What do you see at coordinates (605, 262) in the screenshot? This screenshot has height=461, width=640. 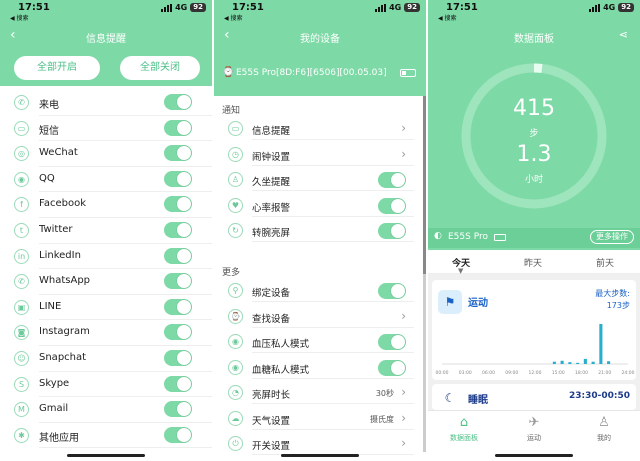 I see `tab-day-before: 前天` at bounding box center [605, 262].